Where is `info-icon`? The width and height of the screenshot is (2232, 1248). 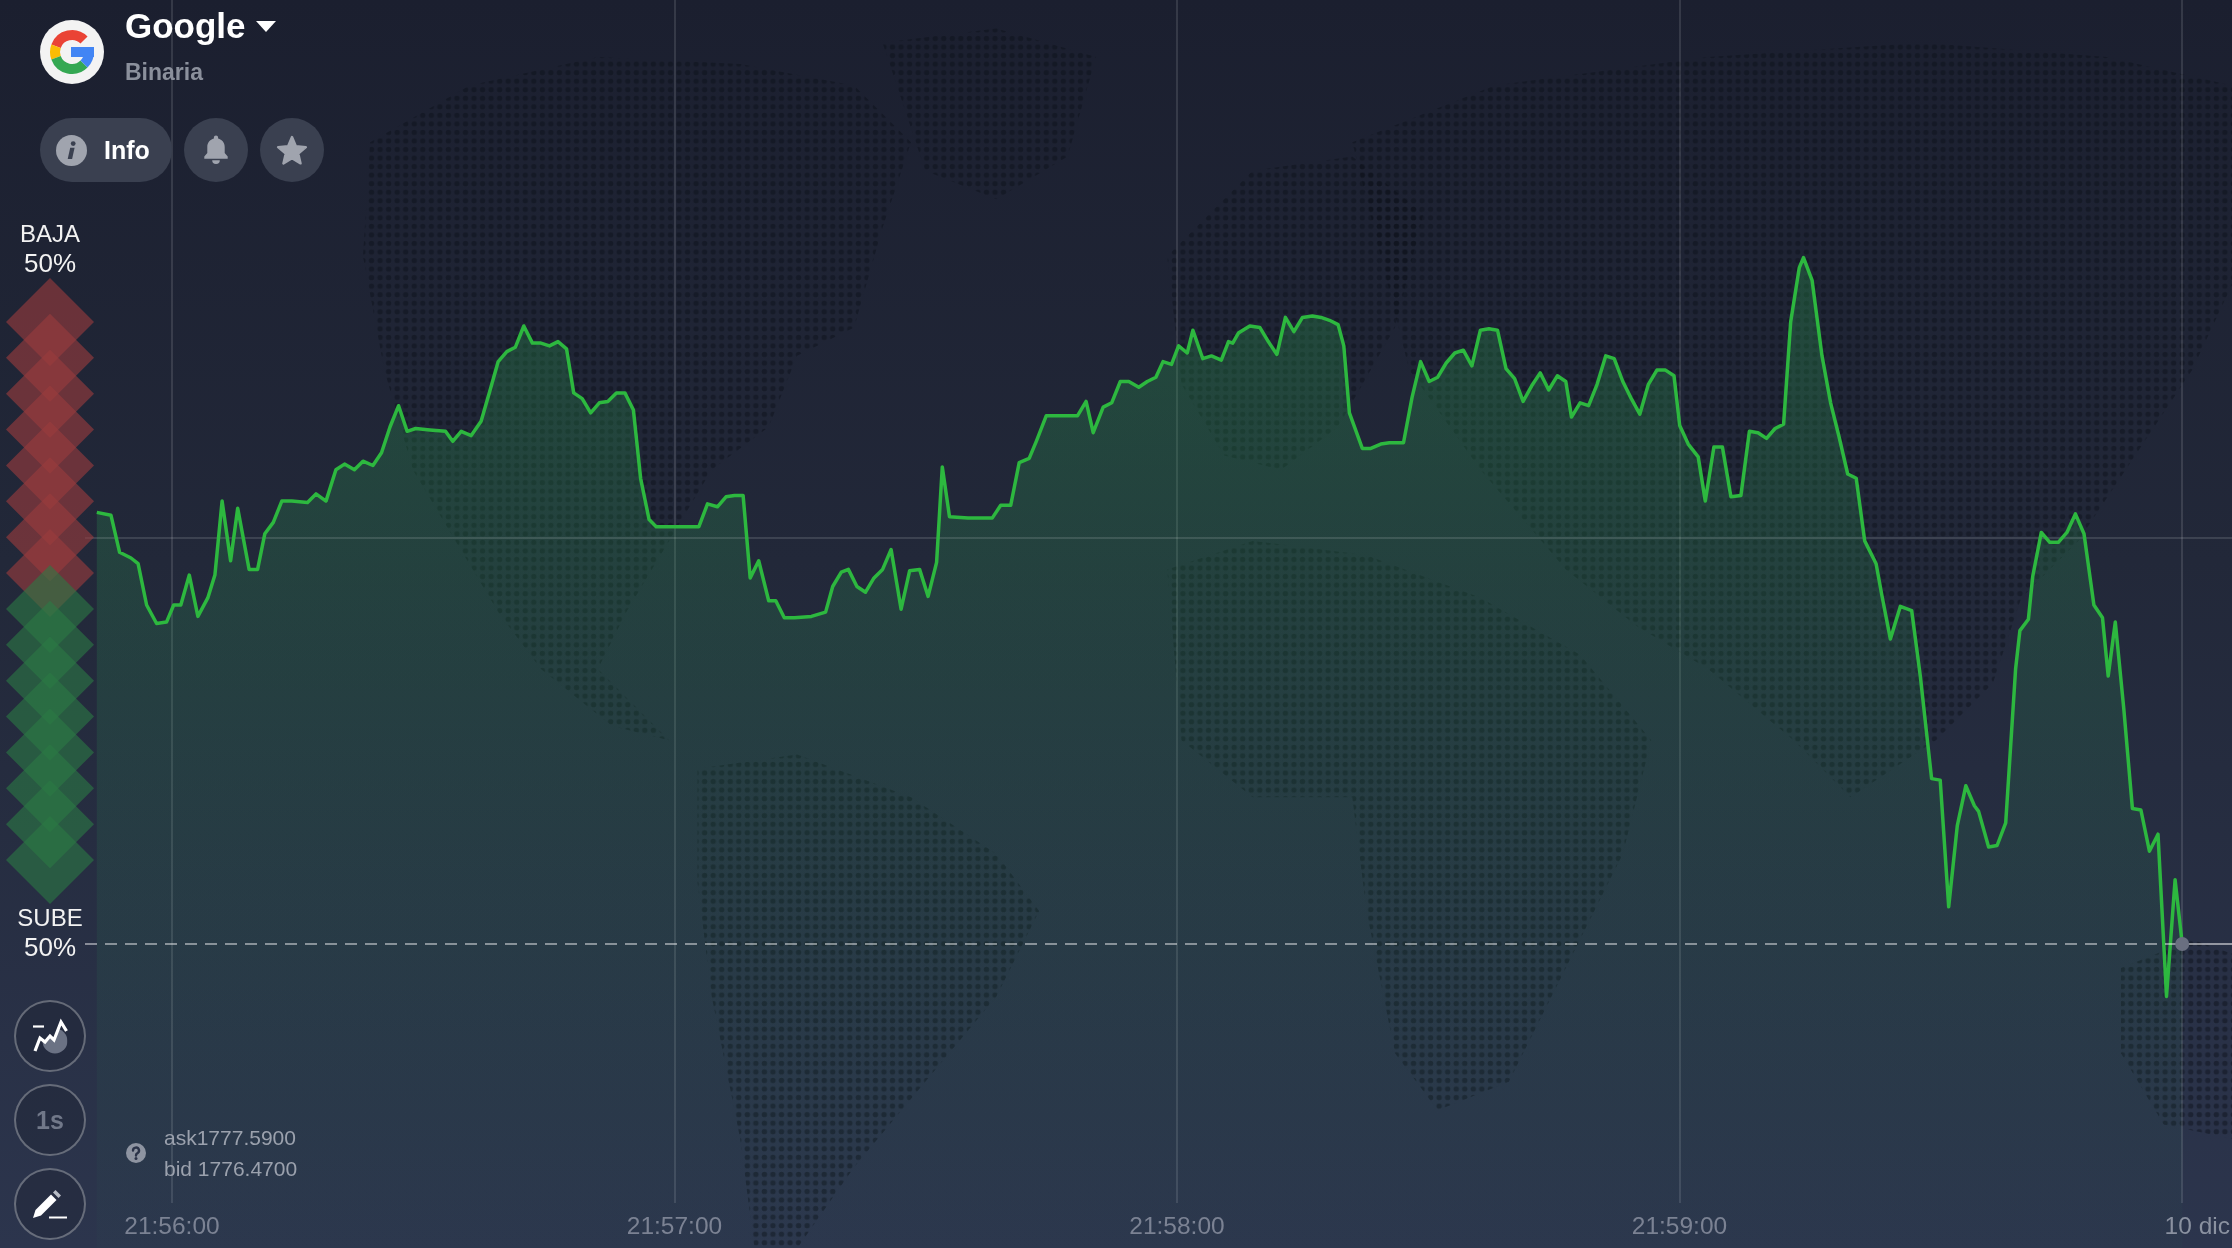
info-icon is located at coordinates (71, 150).